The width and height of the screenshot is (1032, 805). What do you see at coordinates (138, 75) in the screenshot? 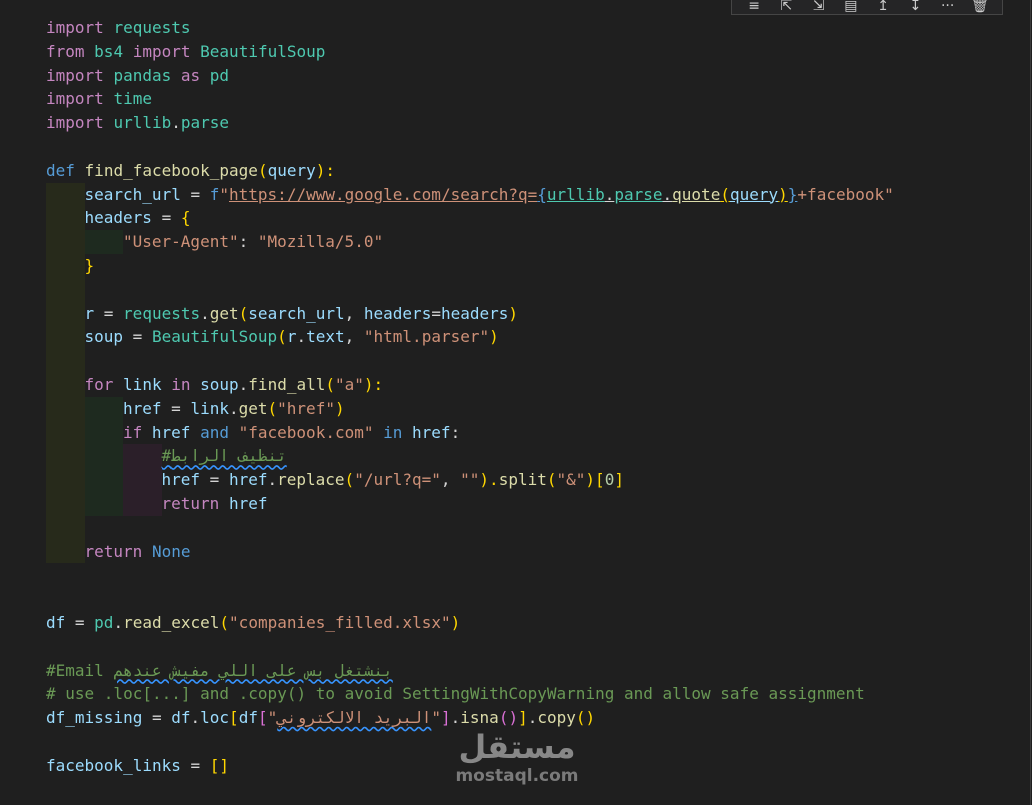
I see `code-line-3: import pandas as pd` at bounding box center [138, 75].